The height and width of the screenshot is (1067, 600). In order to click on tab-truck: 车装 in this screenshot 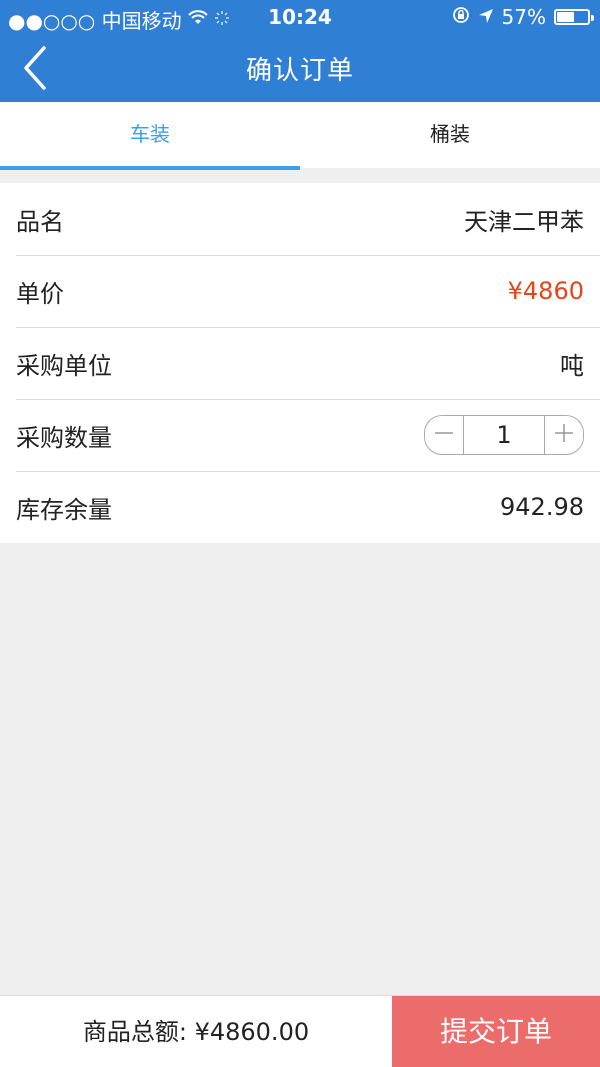, I will do `click(150, 136)`.